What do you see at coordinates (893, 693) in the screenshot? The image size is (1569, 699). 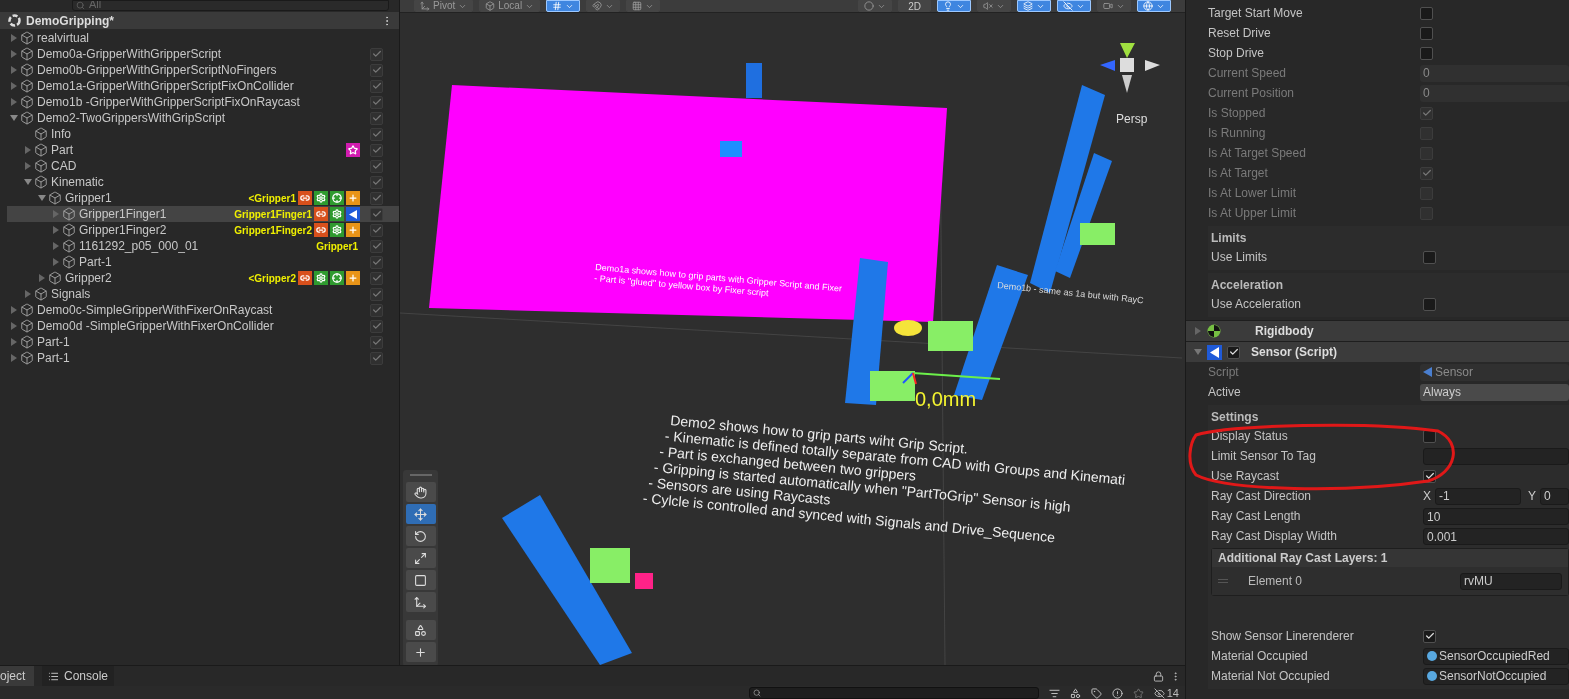 I see `project-search-field` at bounding box center [893, 693].